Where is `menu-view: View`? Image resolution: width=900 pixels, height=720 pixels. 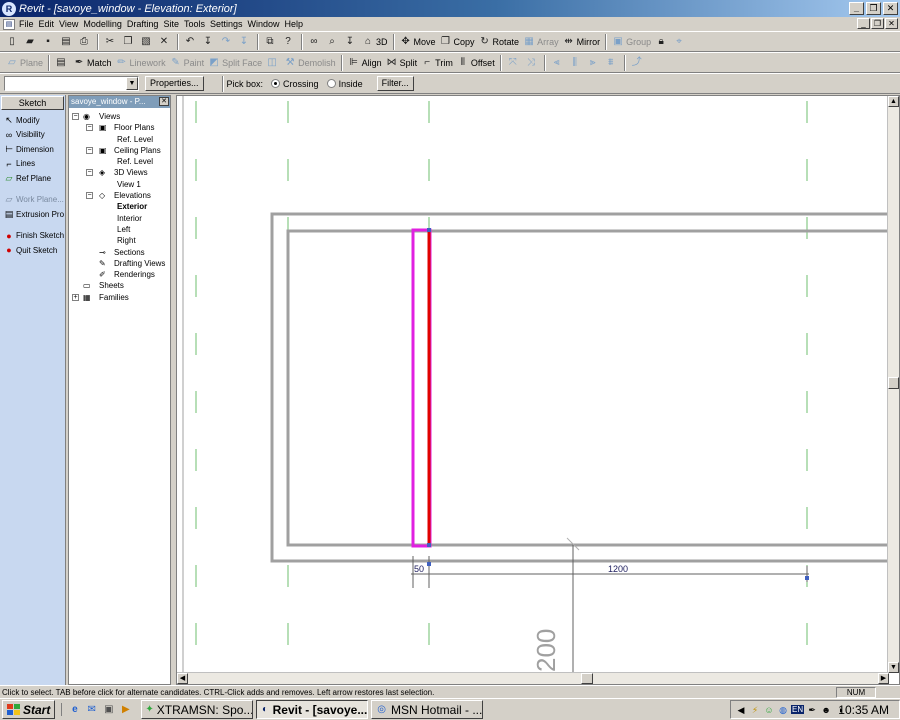
menu-view: View is located at coordinates (71, 24).